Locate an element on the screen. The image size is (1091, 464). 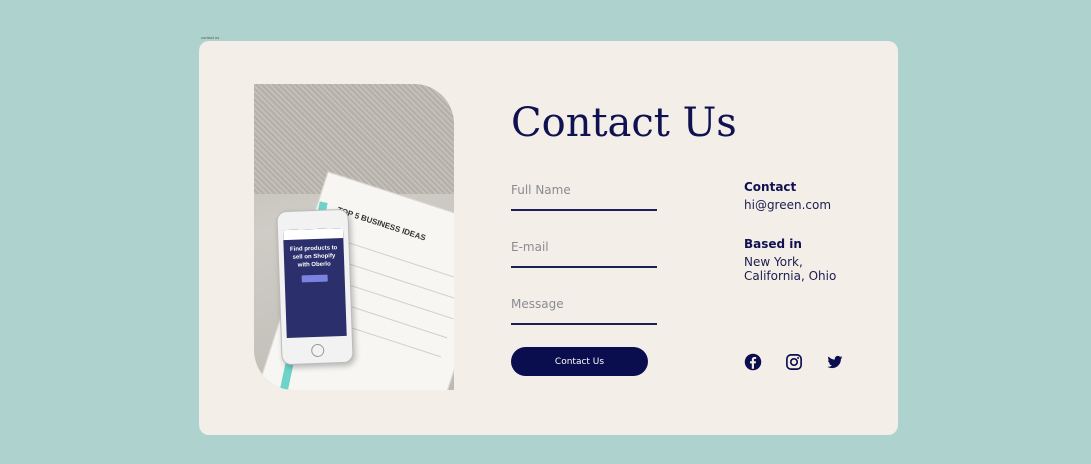
message-field is located at coordinates (584, 309).